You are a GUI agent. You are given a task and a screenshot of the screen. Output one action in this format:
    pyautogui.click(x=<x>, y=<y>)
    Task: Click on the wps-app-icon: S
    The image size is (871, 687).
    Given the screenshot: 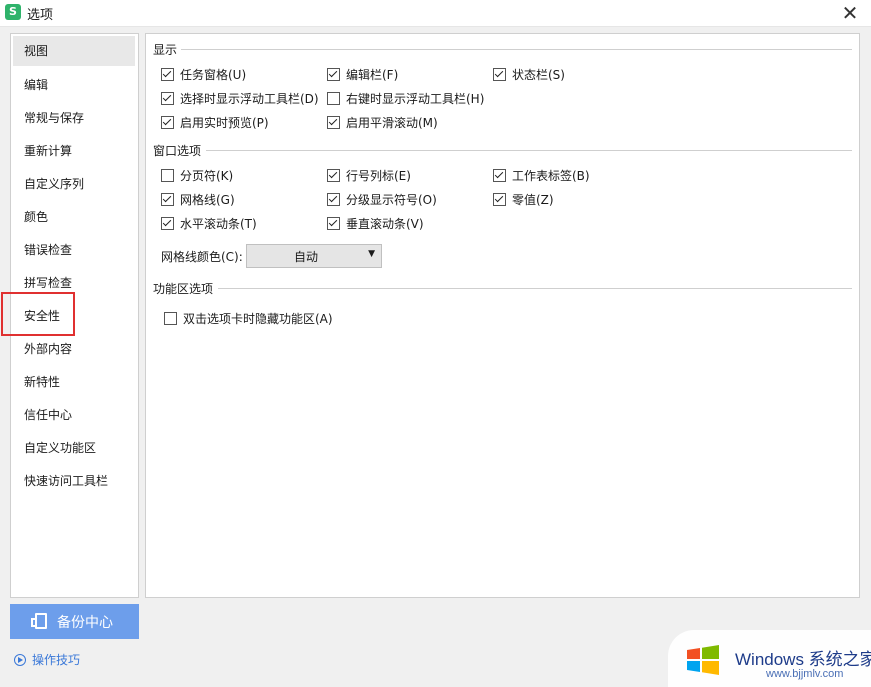 What is the action you would take?
    pyautogui.click(x=13, y=12)
    